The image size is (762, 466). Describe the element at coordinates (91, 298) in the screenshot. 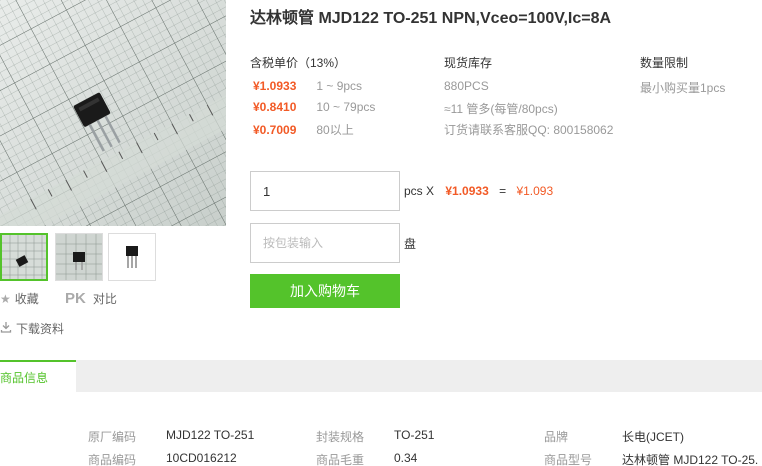

I see `compare-action: PK 对比` at that location.